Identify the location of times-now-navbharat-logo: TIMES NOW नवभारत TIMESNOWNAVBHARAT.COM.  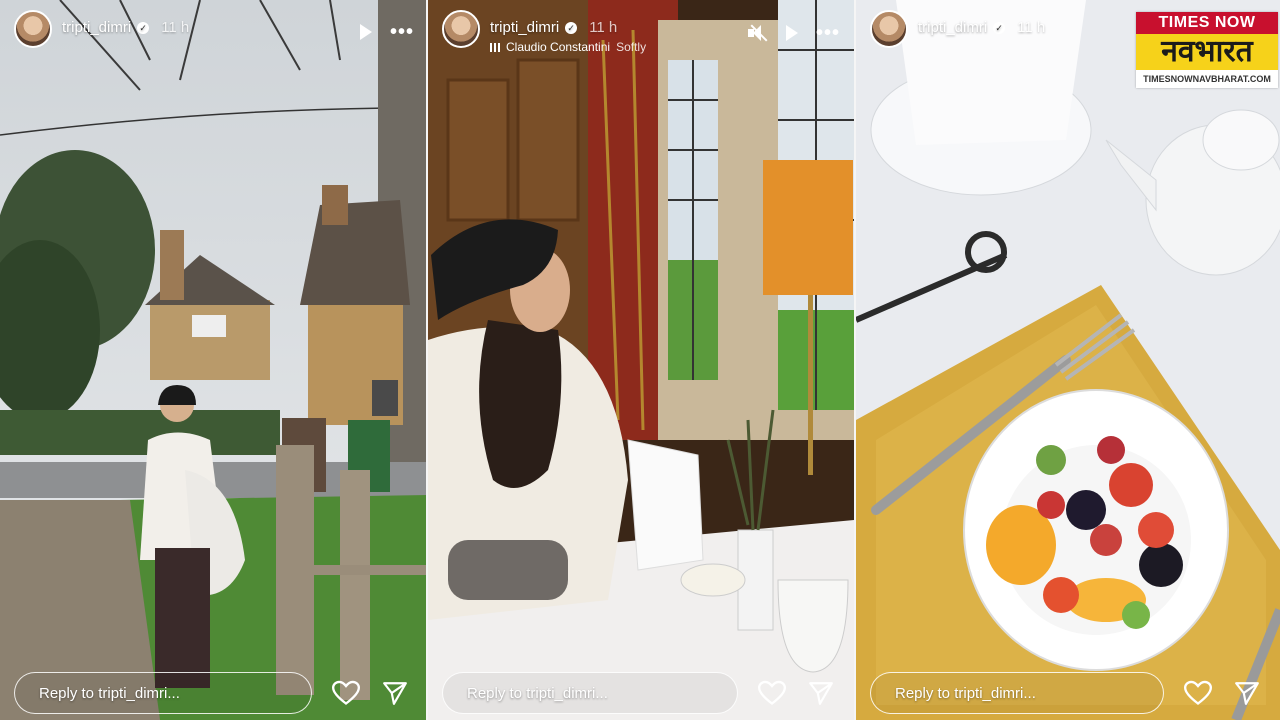
(1207, 50).